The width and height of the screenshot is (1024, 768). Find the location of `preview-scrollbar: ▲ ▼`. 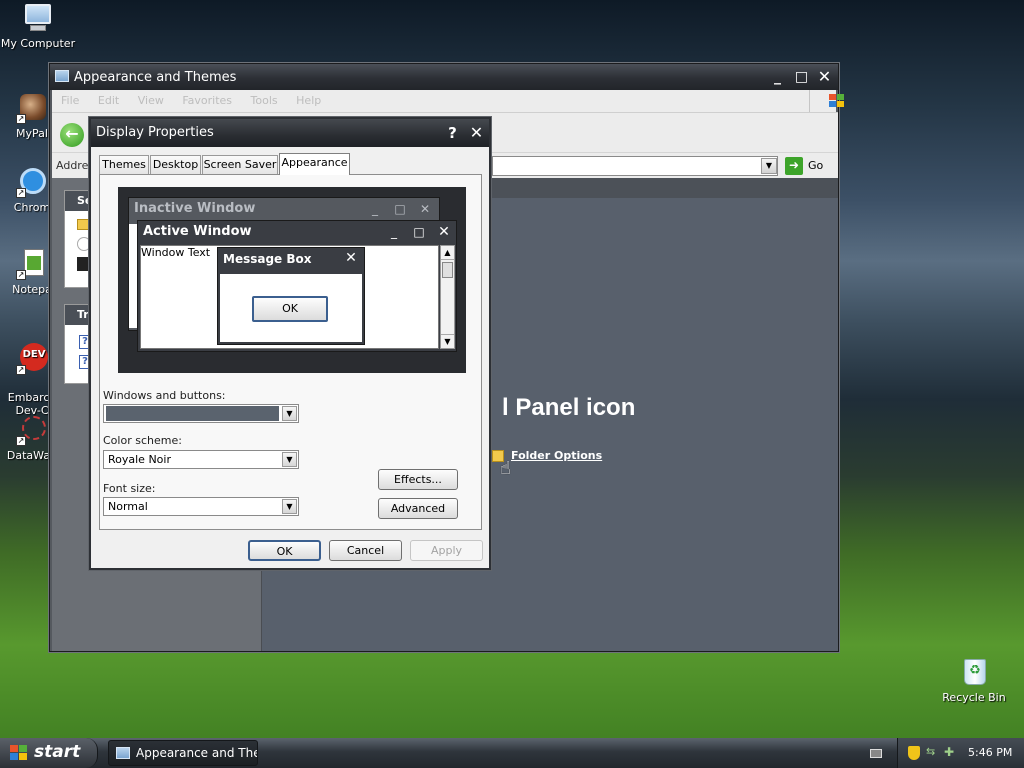

preview-scrollbar: ▲ ▼ is located at coordinates (447, 297).